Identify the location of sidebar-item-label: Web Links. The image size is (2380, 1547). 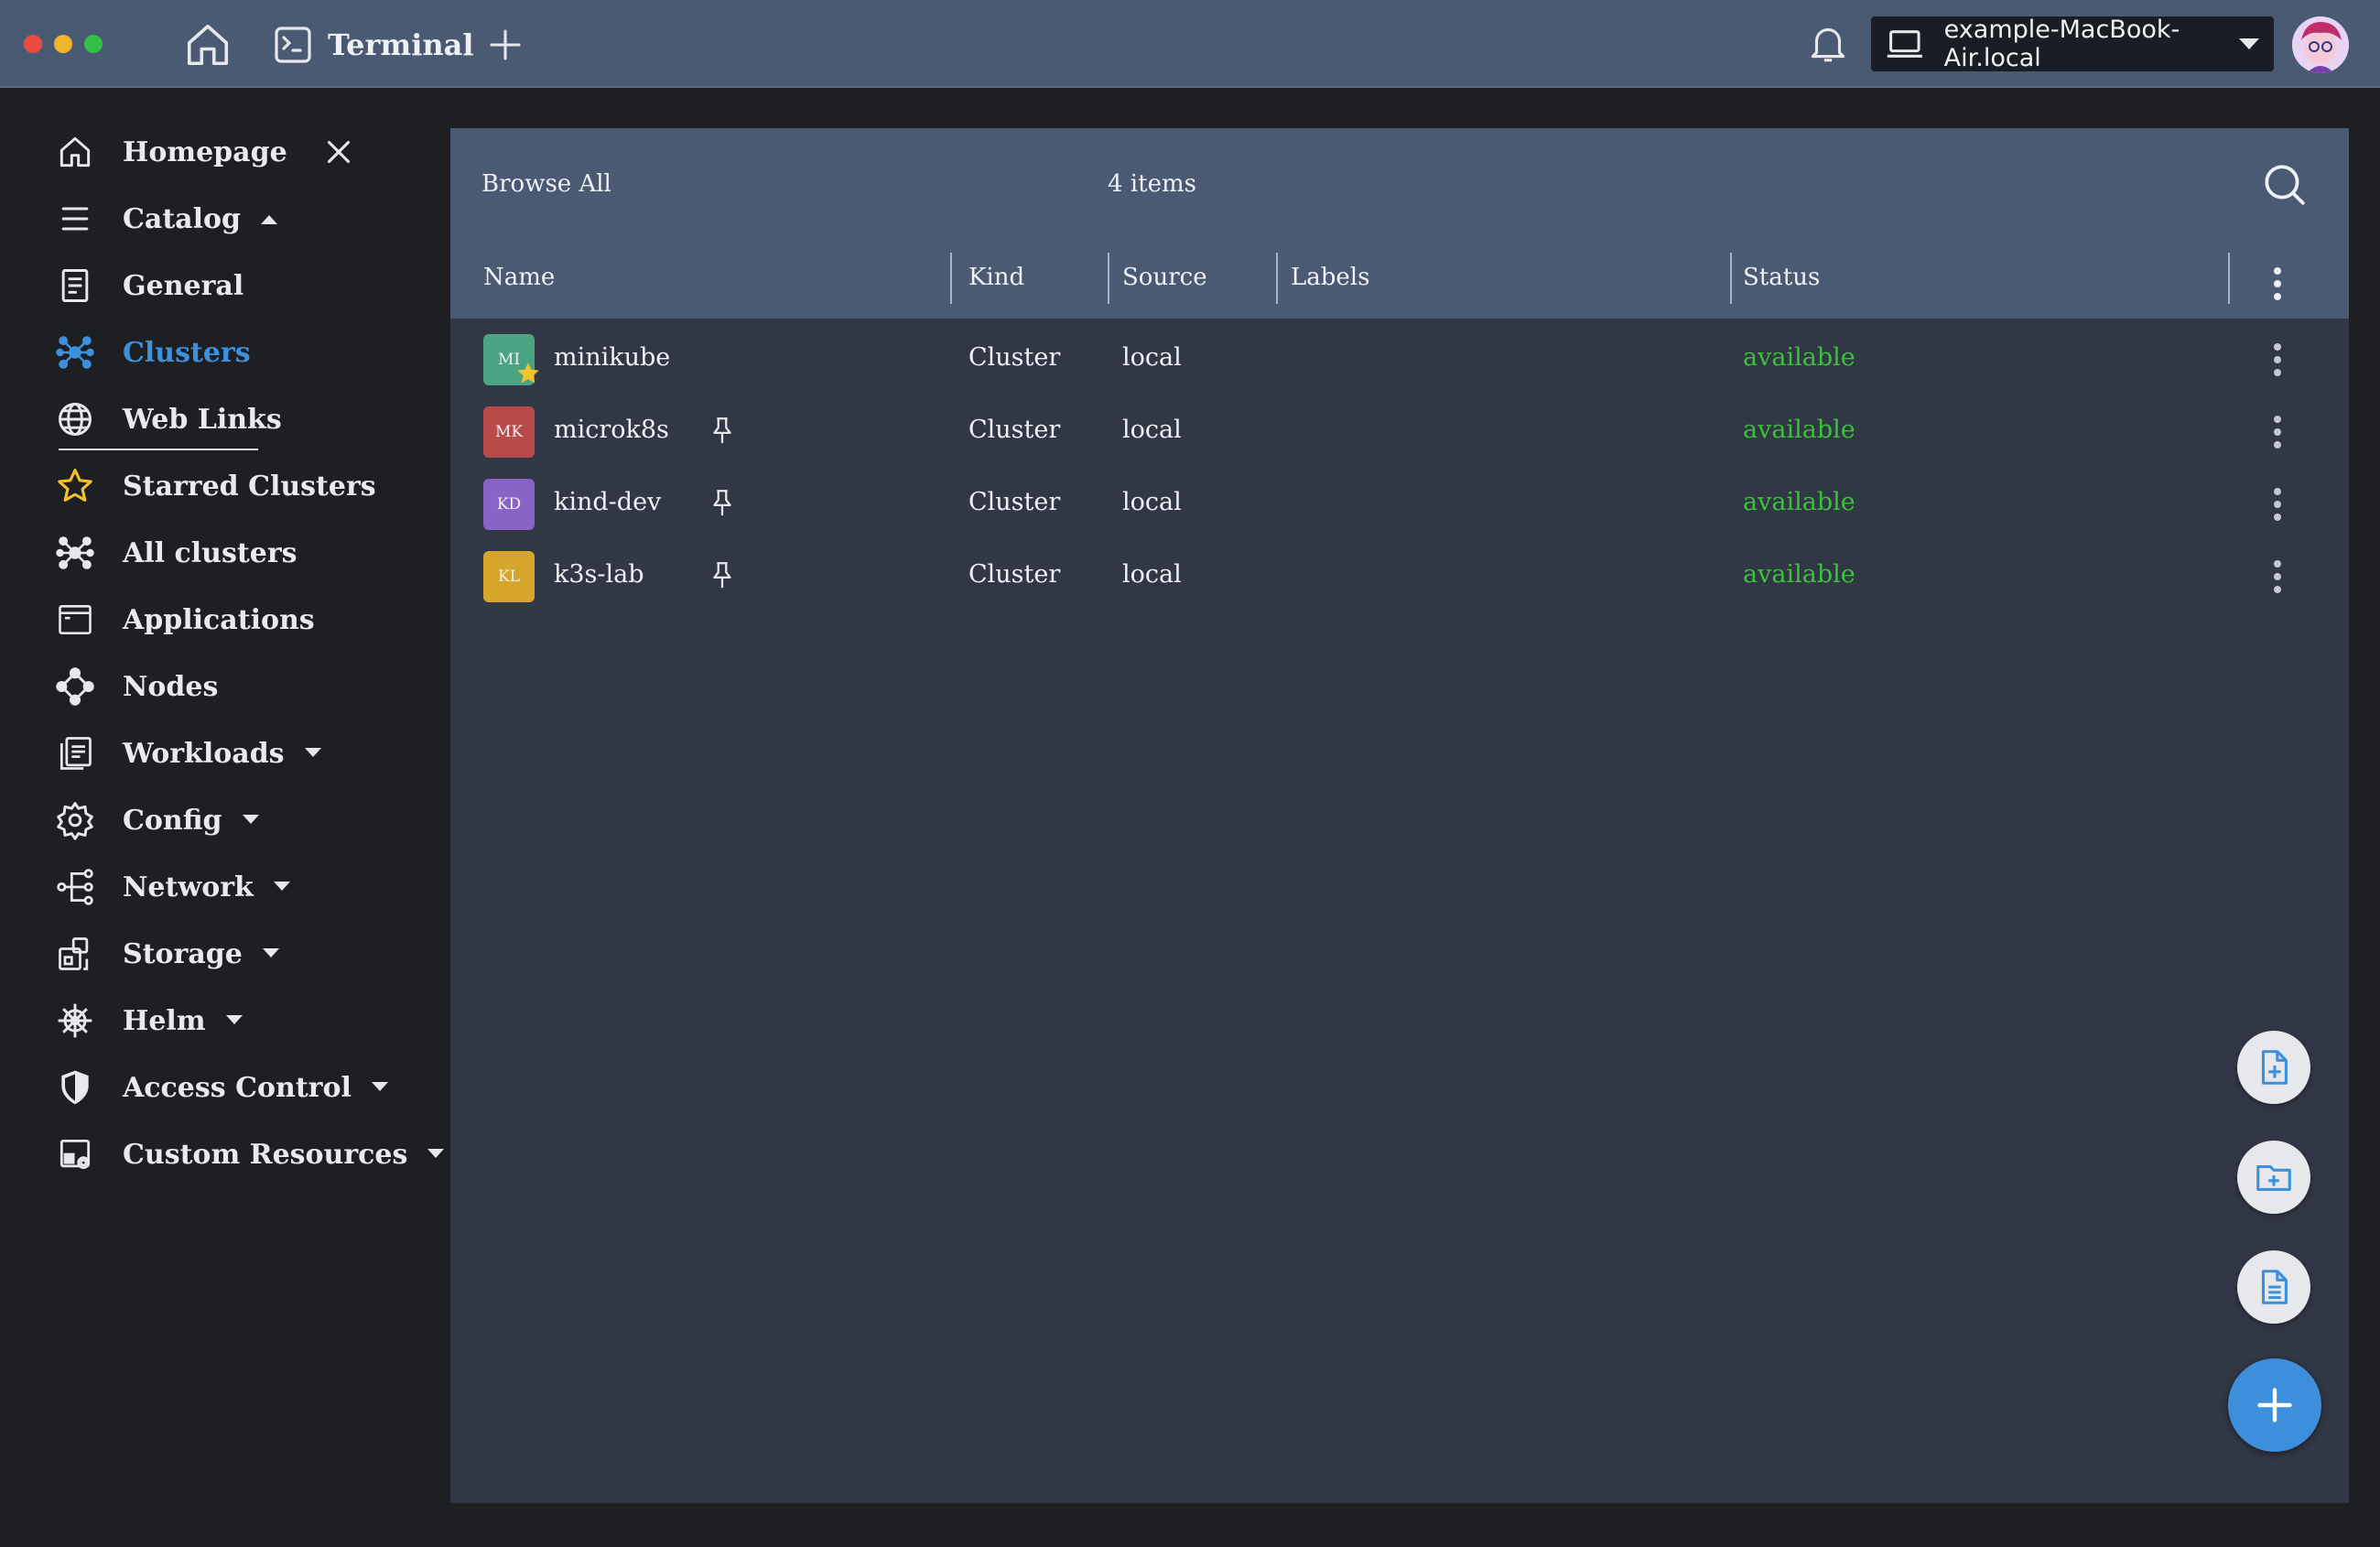
(202, 419).